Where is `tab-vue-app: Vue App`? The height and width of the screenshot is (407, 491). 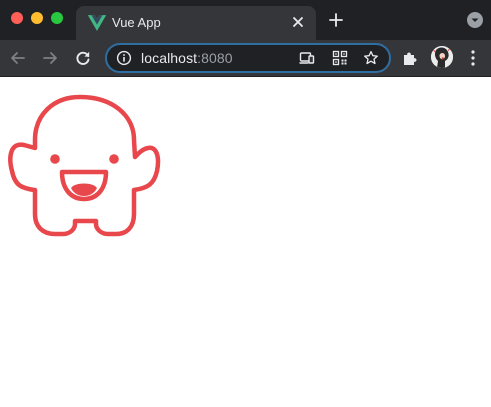 tab-vue-app: Vue App is located at coordinates (196, 23).